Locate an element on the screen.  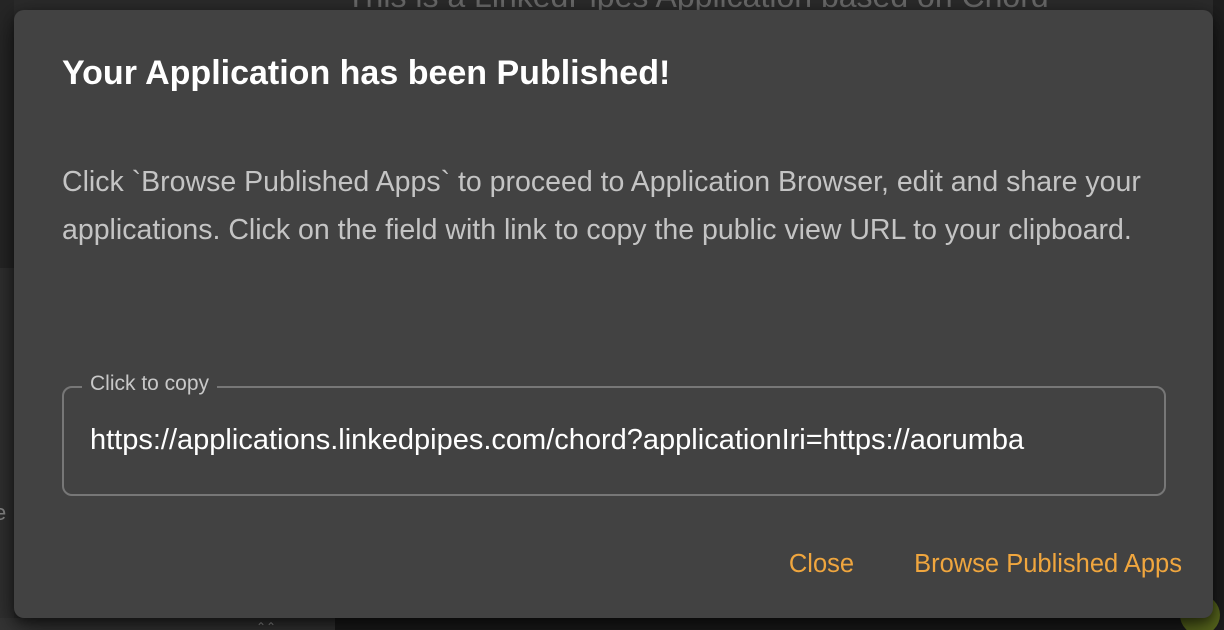
dialog-actions: Close Browse Published Apps is located at coordinates (985, 564).